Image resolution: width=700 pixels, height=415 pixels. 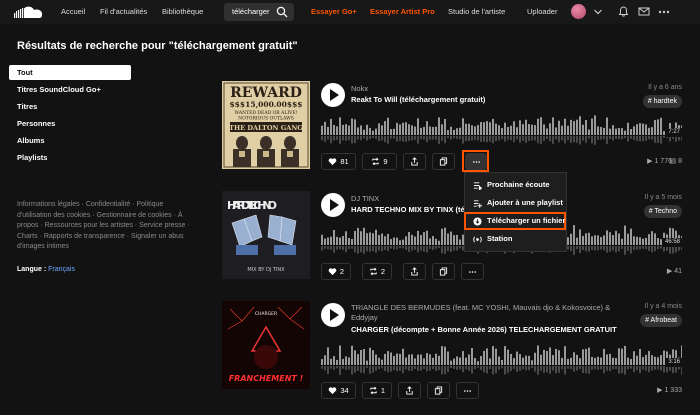 I want to click on language-label: Langue :, so click(x=32, y=269).